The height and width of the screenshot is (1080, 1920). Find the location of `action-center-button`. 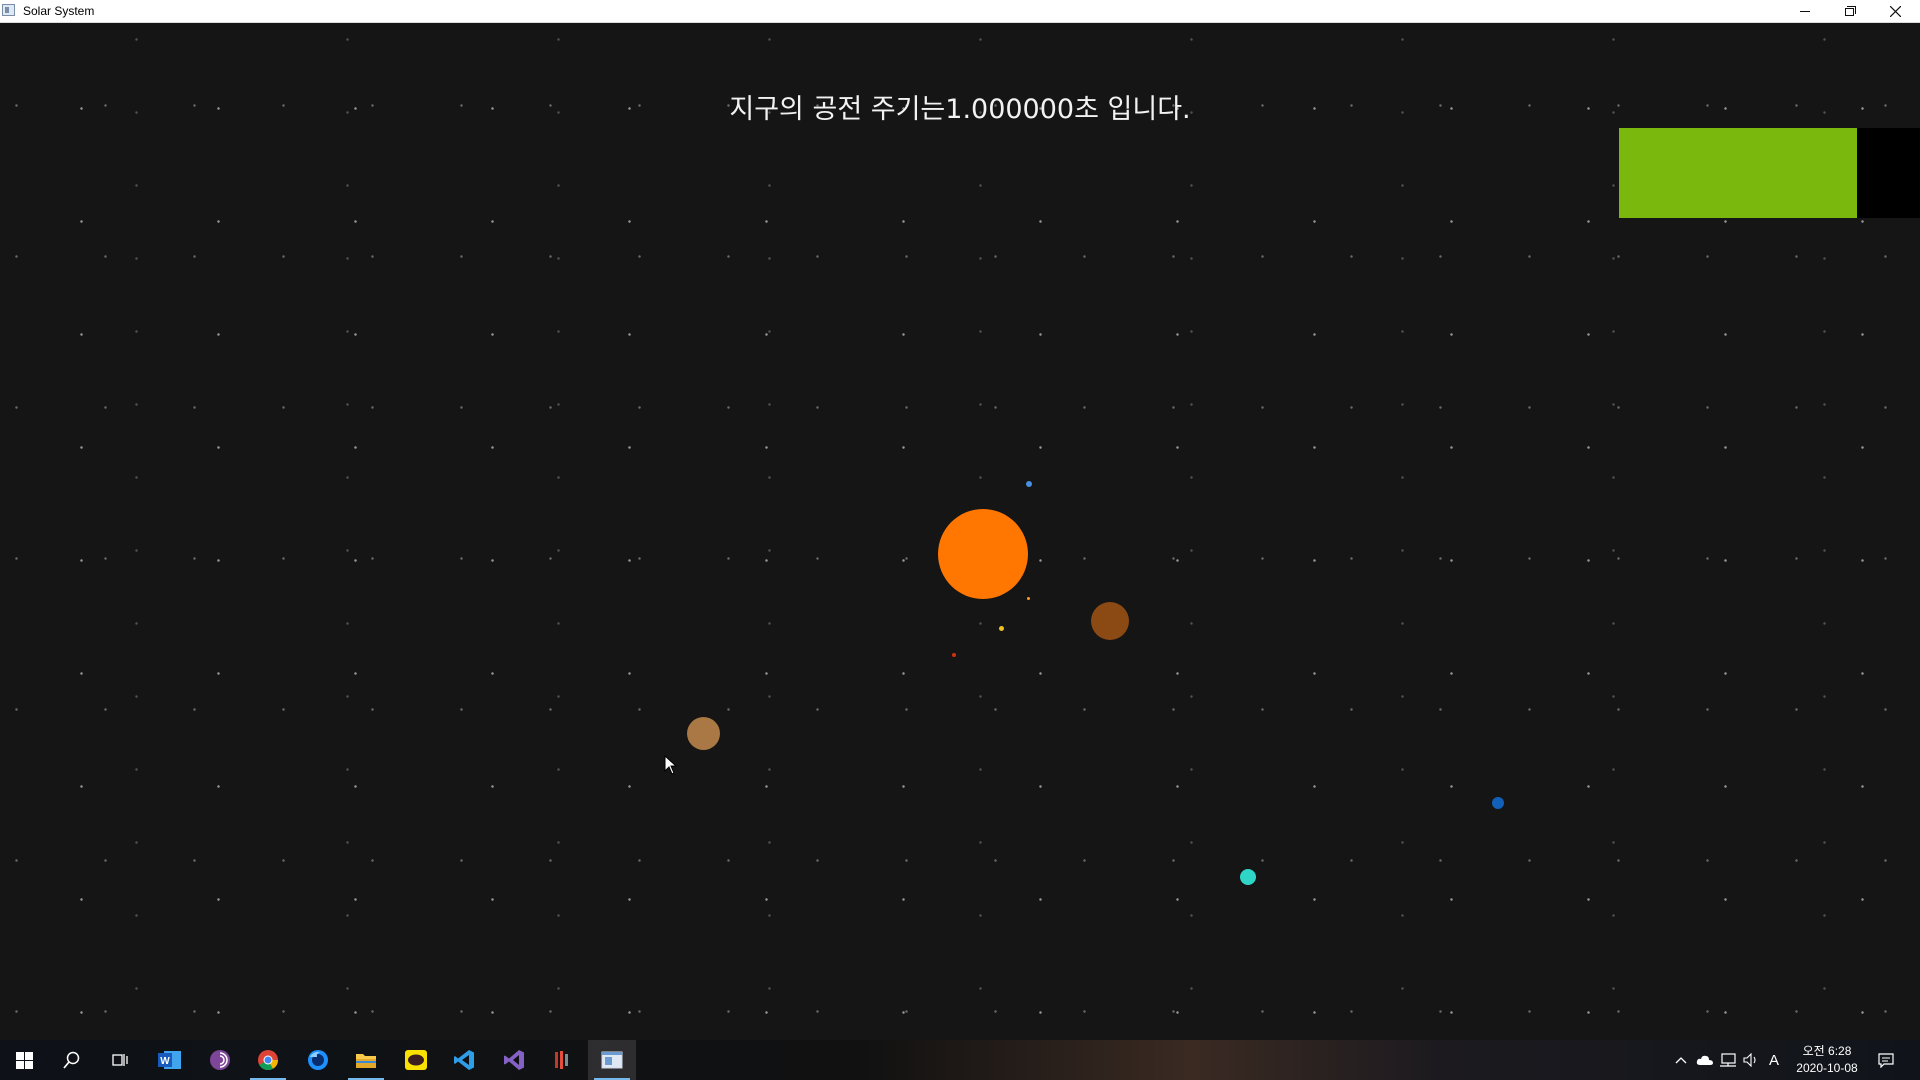

action-center-button is located at coordinates (1886, 1060).